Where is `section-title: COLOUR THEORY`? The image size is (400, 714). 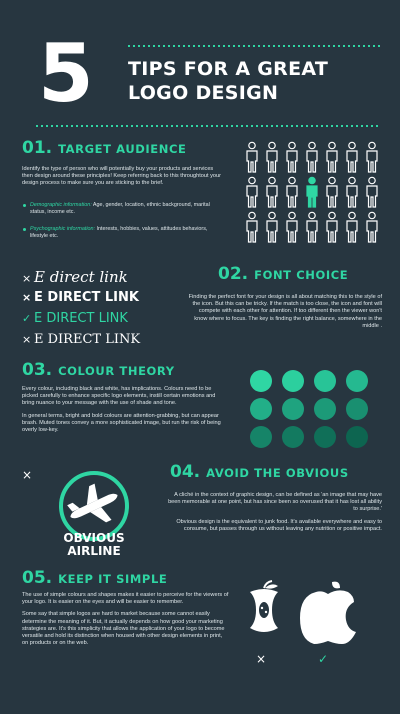 section-title: COLOUR THEORY is located at coordinates (116, 371).